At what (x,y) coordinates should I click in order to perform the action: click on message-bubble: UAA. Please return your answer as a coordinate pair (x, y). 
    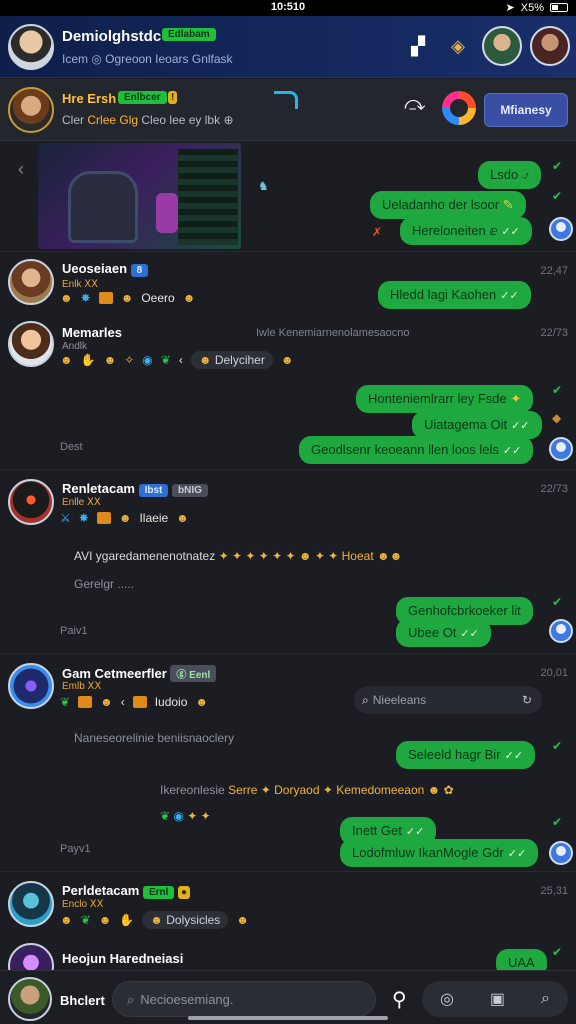
    Looking at the image, I should click on (521, 959).